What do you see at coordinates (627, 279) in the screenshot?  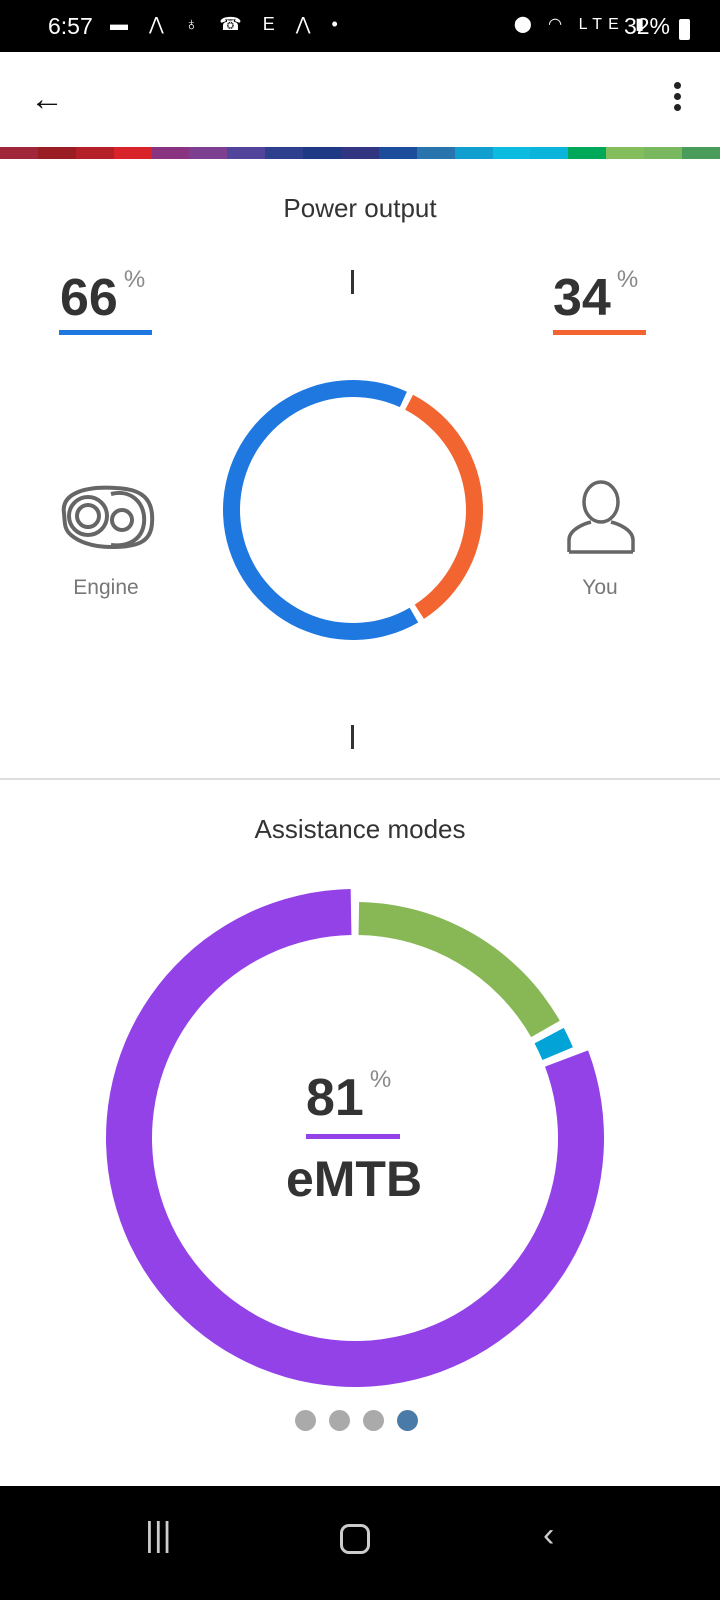 I see `you-percent-unit: %` at bounding box center [627, 279].